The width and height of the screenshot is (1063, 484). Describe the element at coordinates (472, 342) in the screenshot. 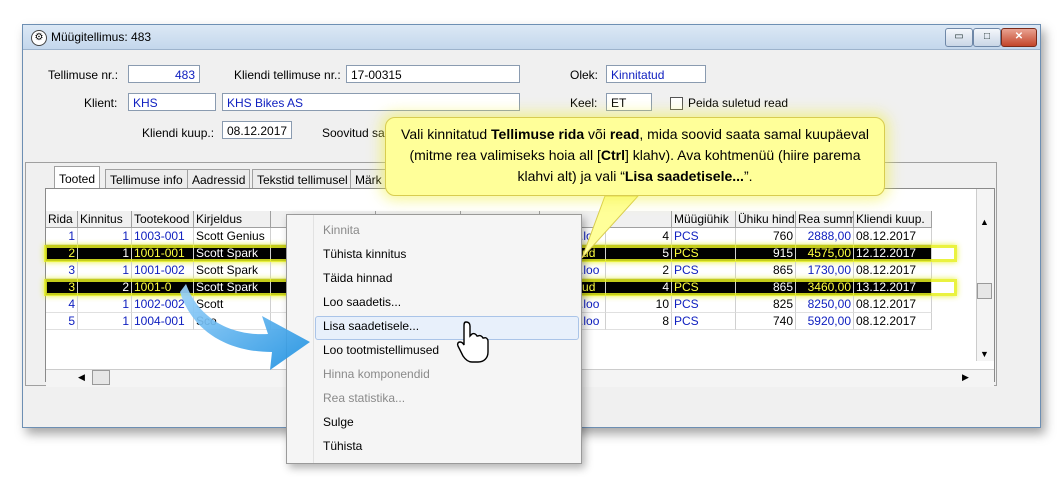

I see `hand-cursor-icon` at that location.